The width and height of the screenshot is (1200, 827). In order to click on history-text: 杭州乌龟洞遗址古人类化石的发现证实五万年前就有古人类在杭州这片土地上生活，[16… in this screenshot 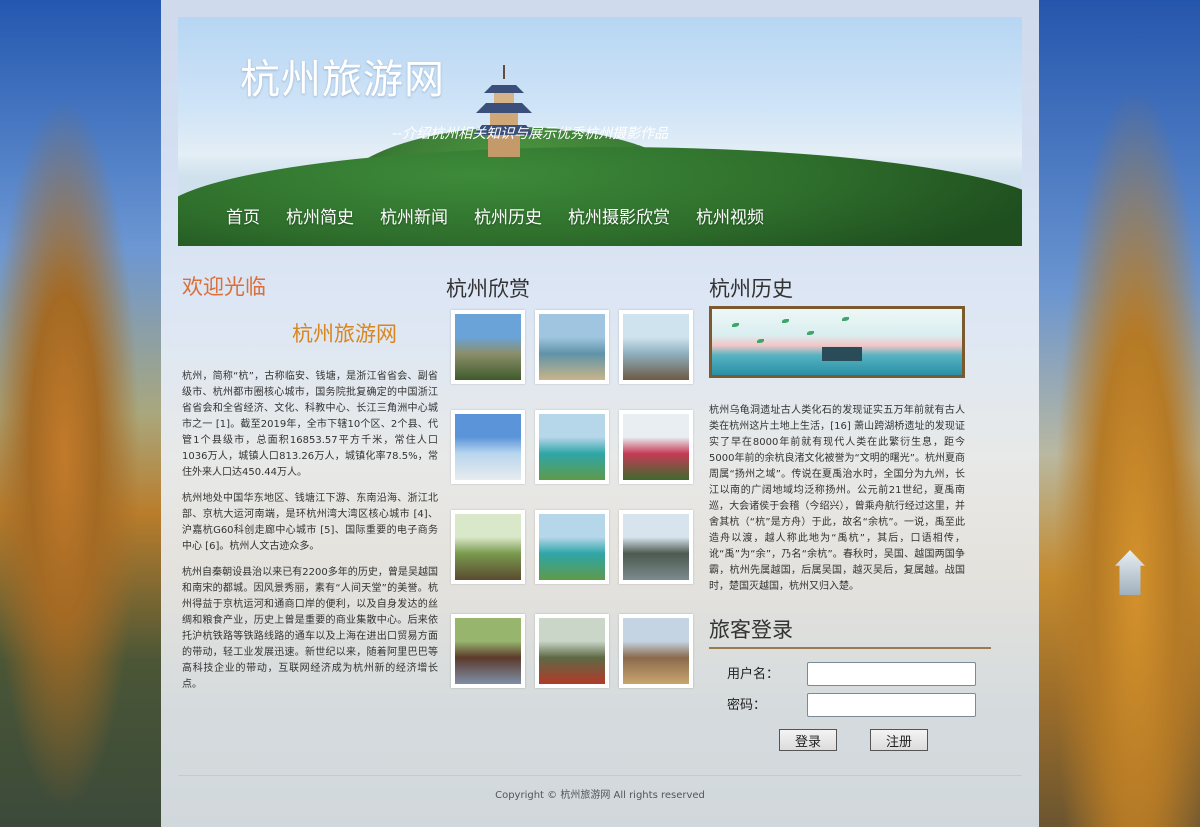, I will do `click(837, 499)`.